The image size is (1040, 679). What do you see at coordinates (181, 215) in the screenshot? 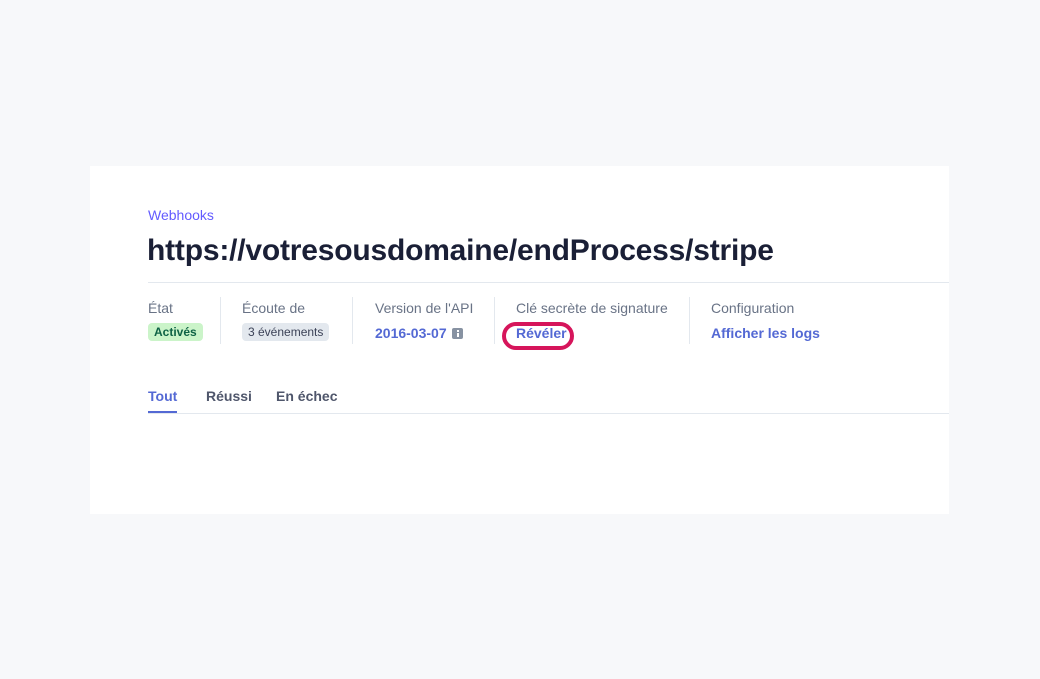
I see `breadcrumb-webhooks: Webhooks` at bounding box center [181, 215].